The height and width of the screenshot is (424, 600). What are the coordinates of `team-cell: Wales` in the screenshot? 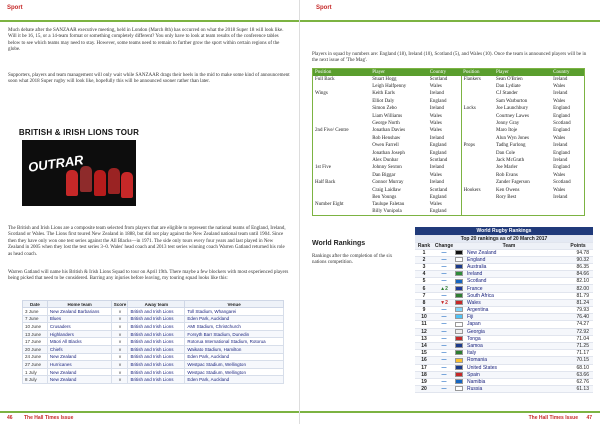 It's located at (515, 303).